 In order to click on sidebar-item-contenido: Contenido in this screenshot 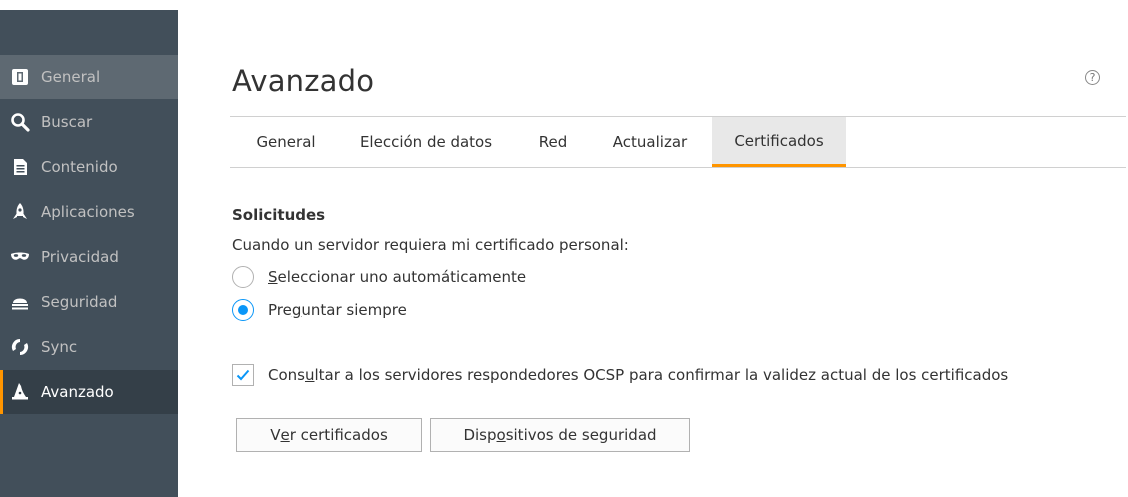, I will do `click(89, 167)`.